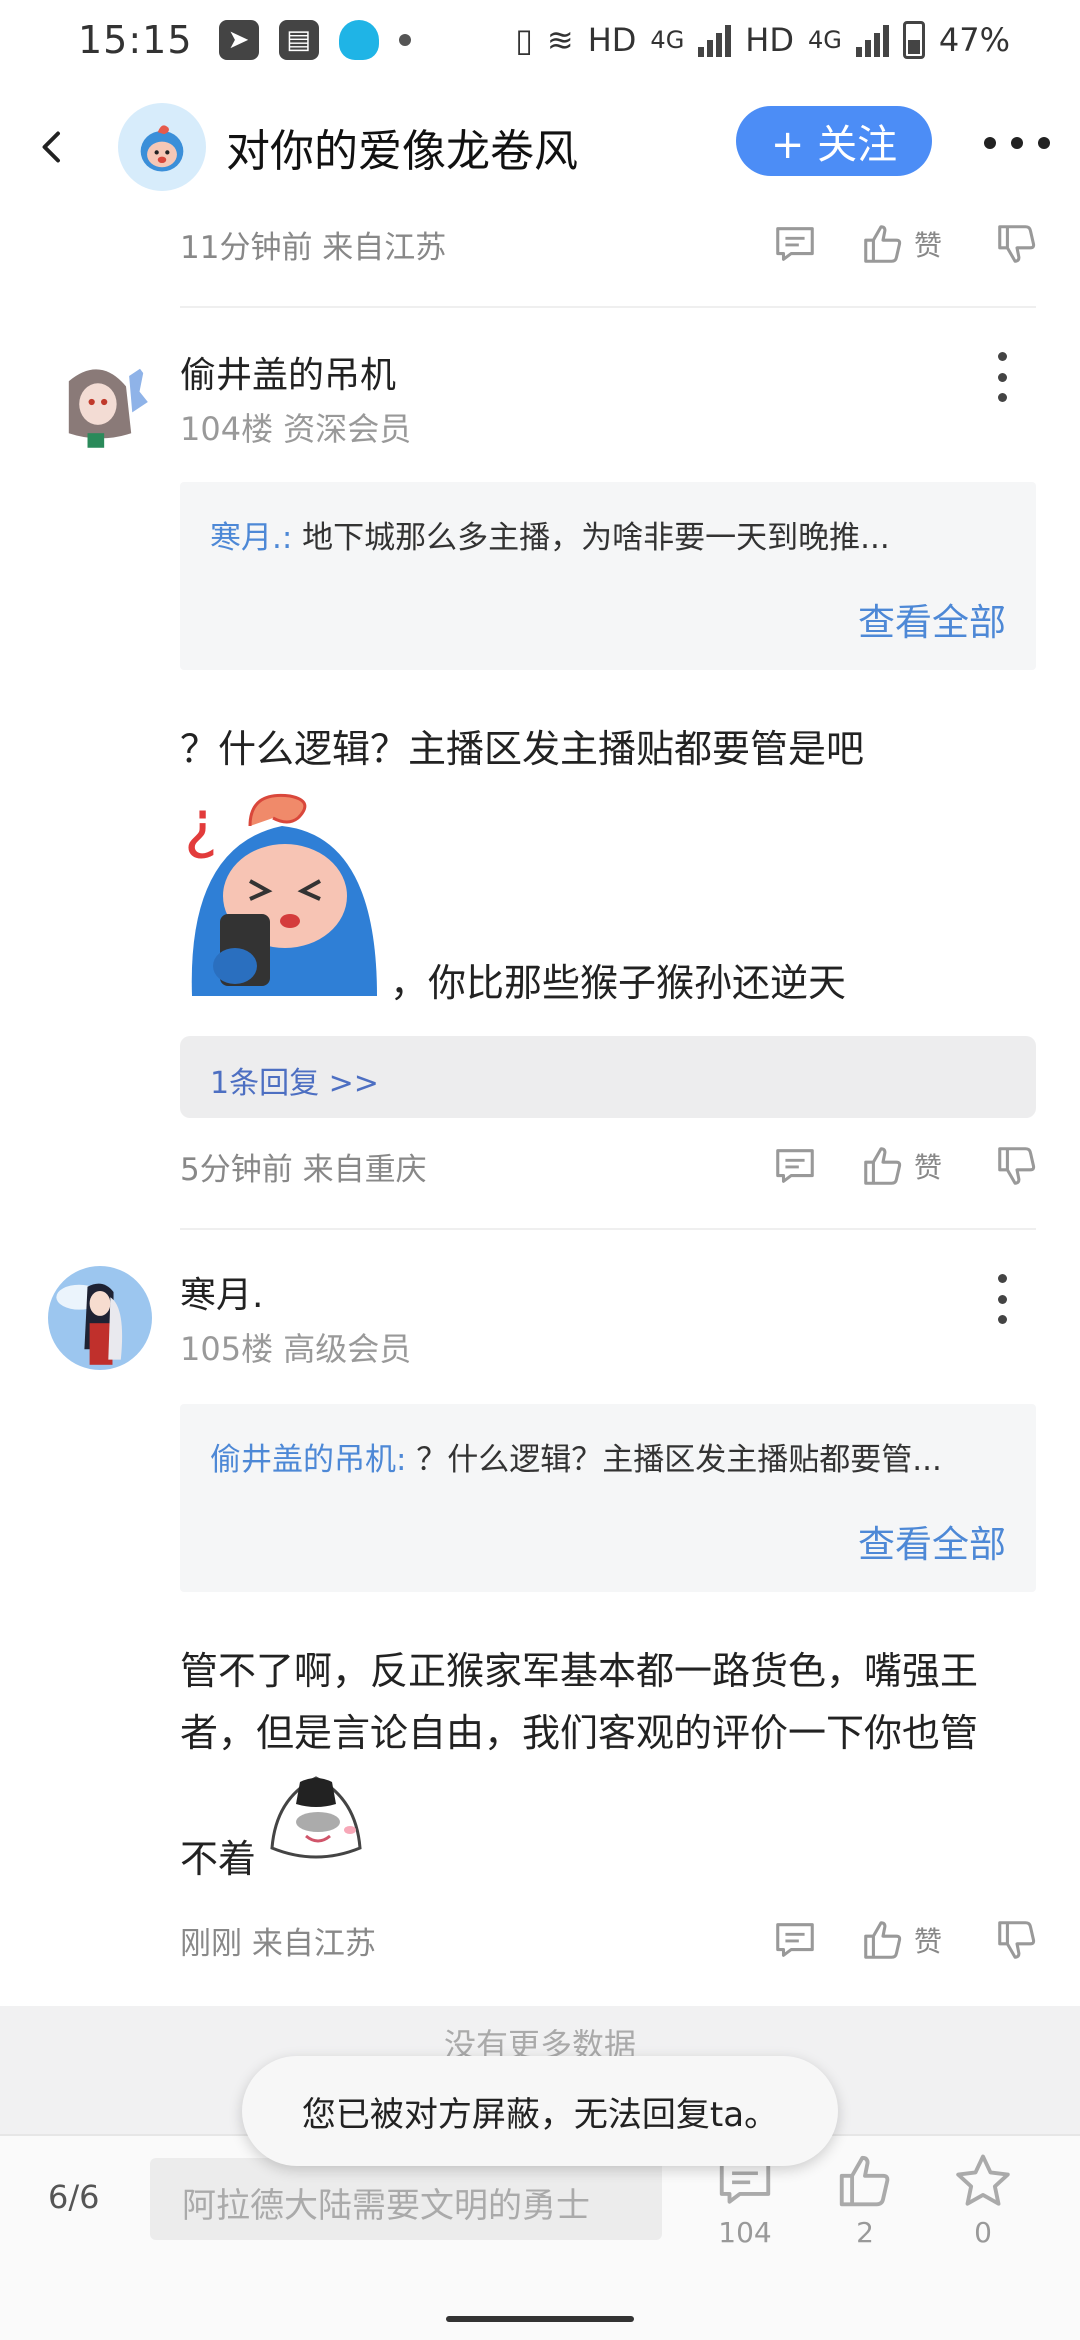 This screenshot has height=2340, width=1080. What do you see at coordinates (308, 1460) in the screenshot?
I see `quoted-username: 偷井盖的吊机:` at bounding box center [308, 1460].